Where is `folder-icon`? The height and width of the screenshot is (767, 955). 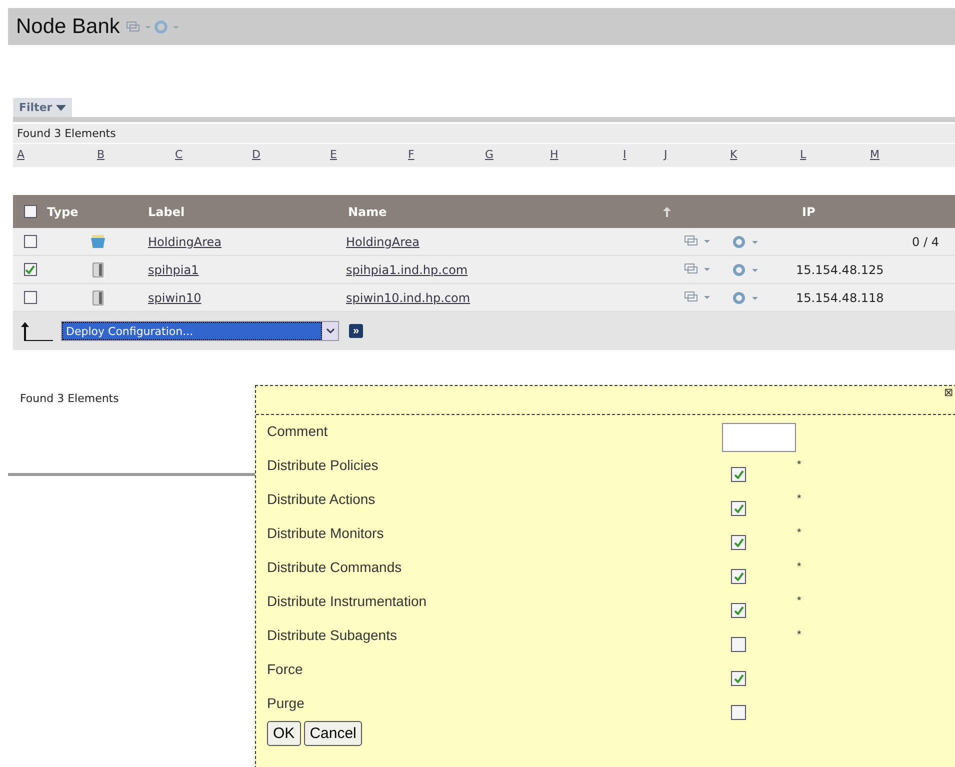
folder-icon is located at coordinates (98, 242).